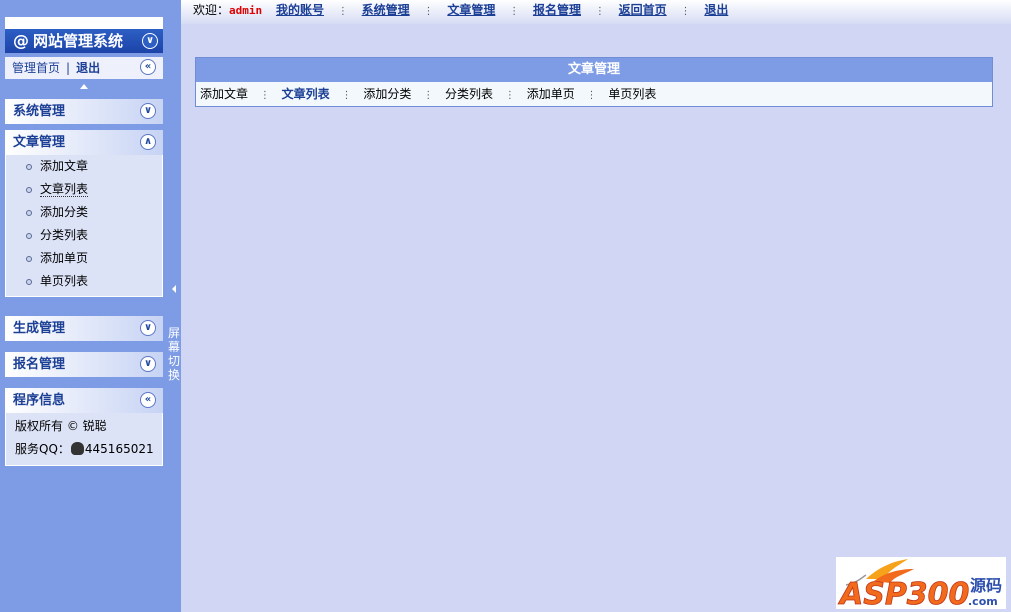  I want to click on panel-title-generate: 生成管理, so click(39, 328).